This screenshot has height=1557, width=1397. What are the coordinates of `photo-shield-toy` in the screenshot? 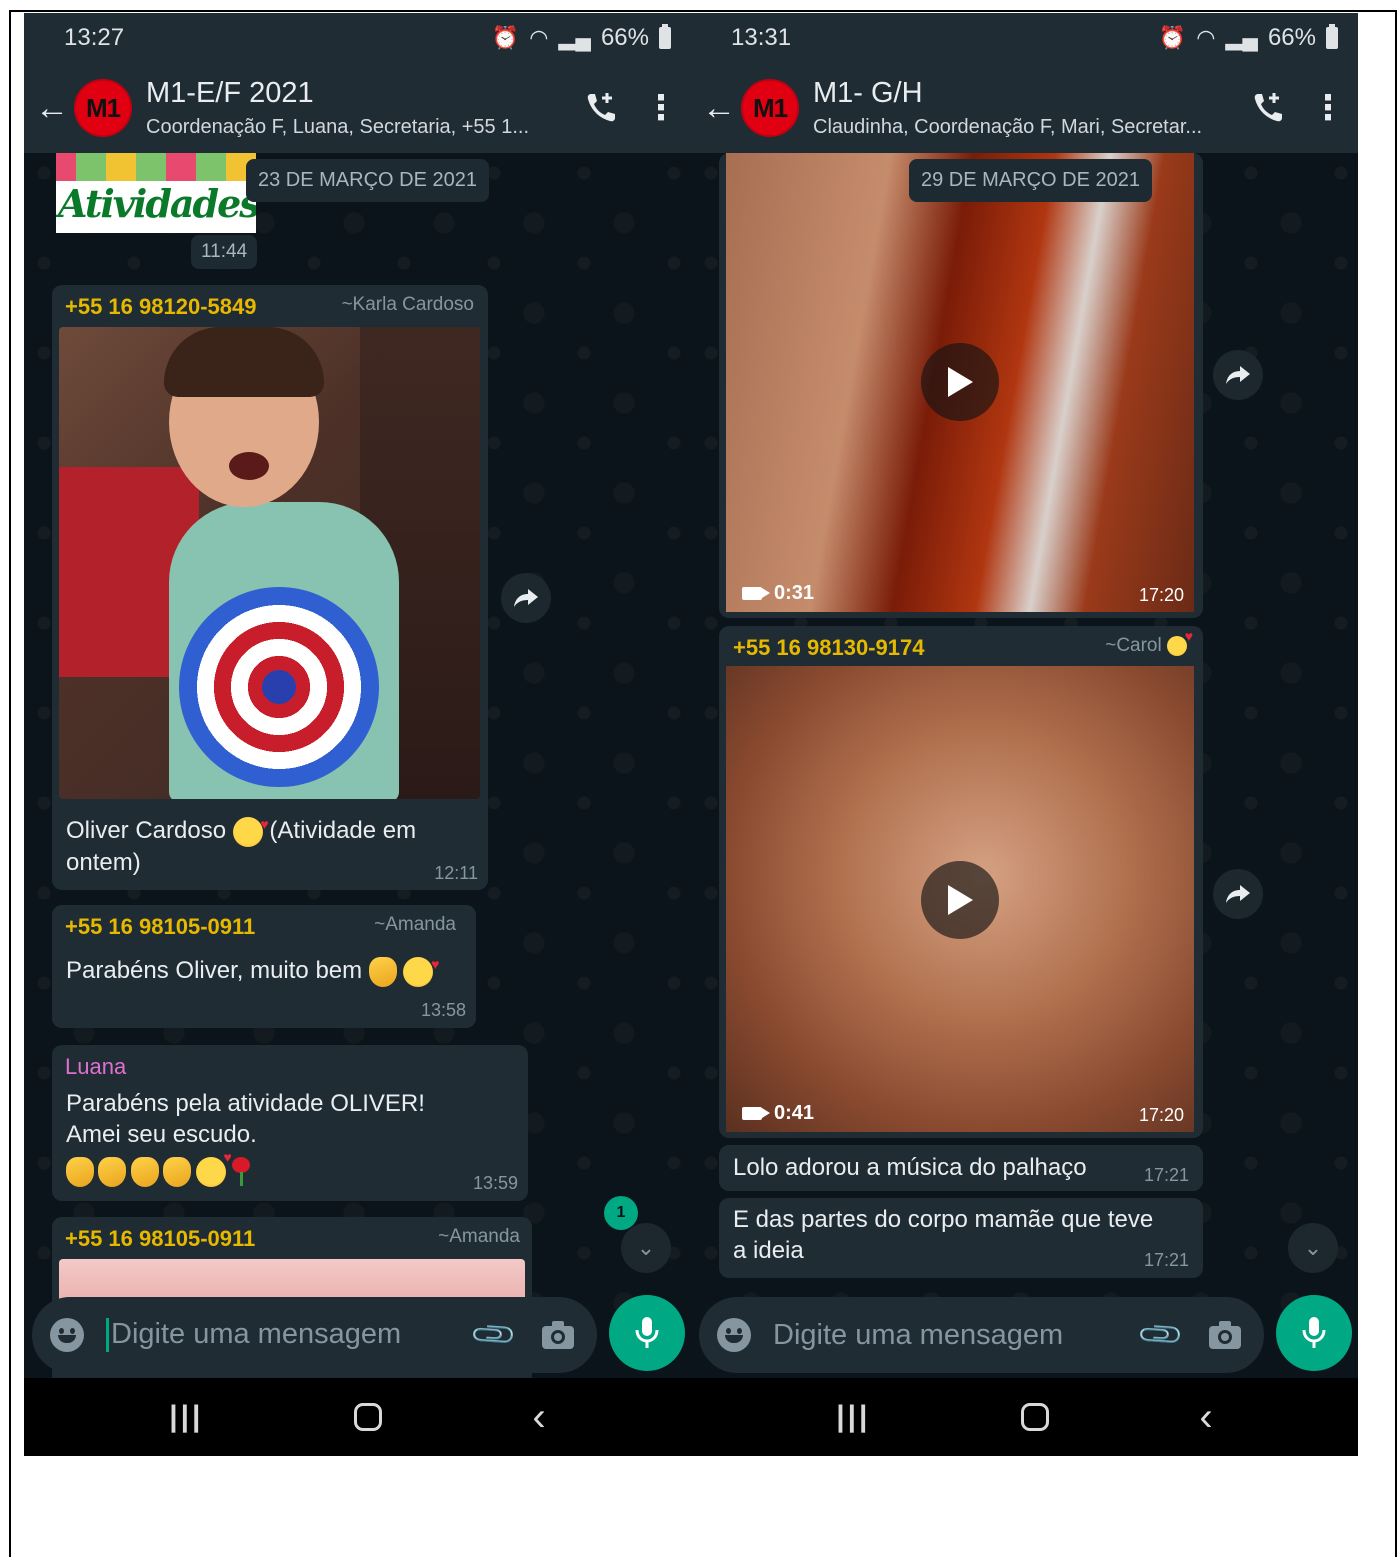 It's located at (279, 687).